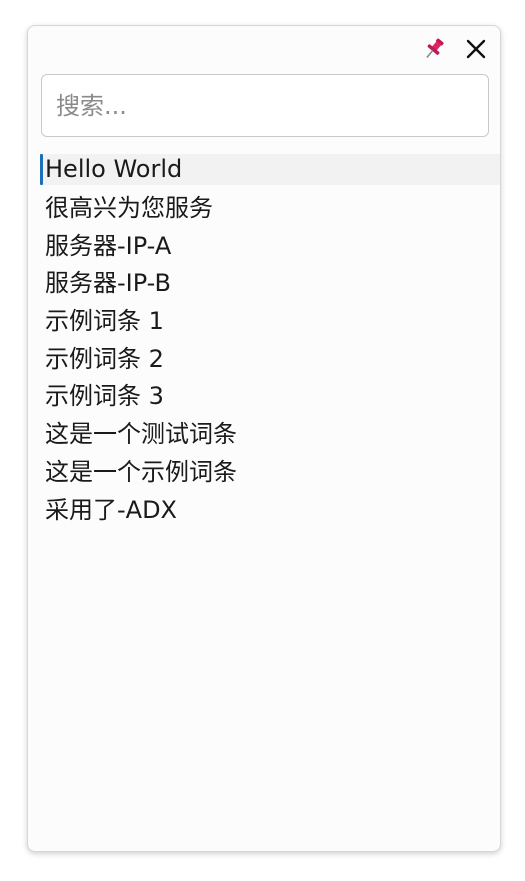 This screenshot has height=881, width=525. I want to click on list-item: 这是一个测试词条, so click(270, 436).